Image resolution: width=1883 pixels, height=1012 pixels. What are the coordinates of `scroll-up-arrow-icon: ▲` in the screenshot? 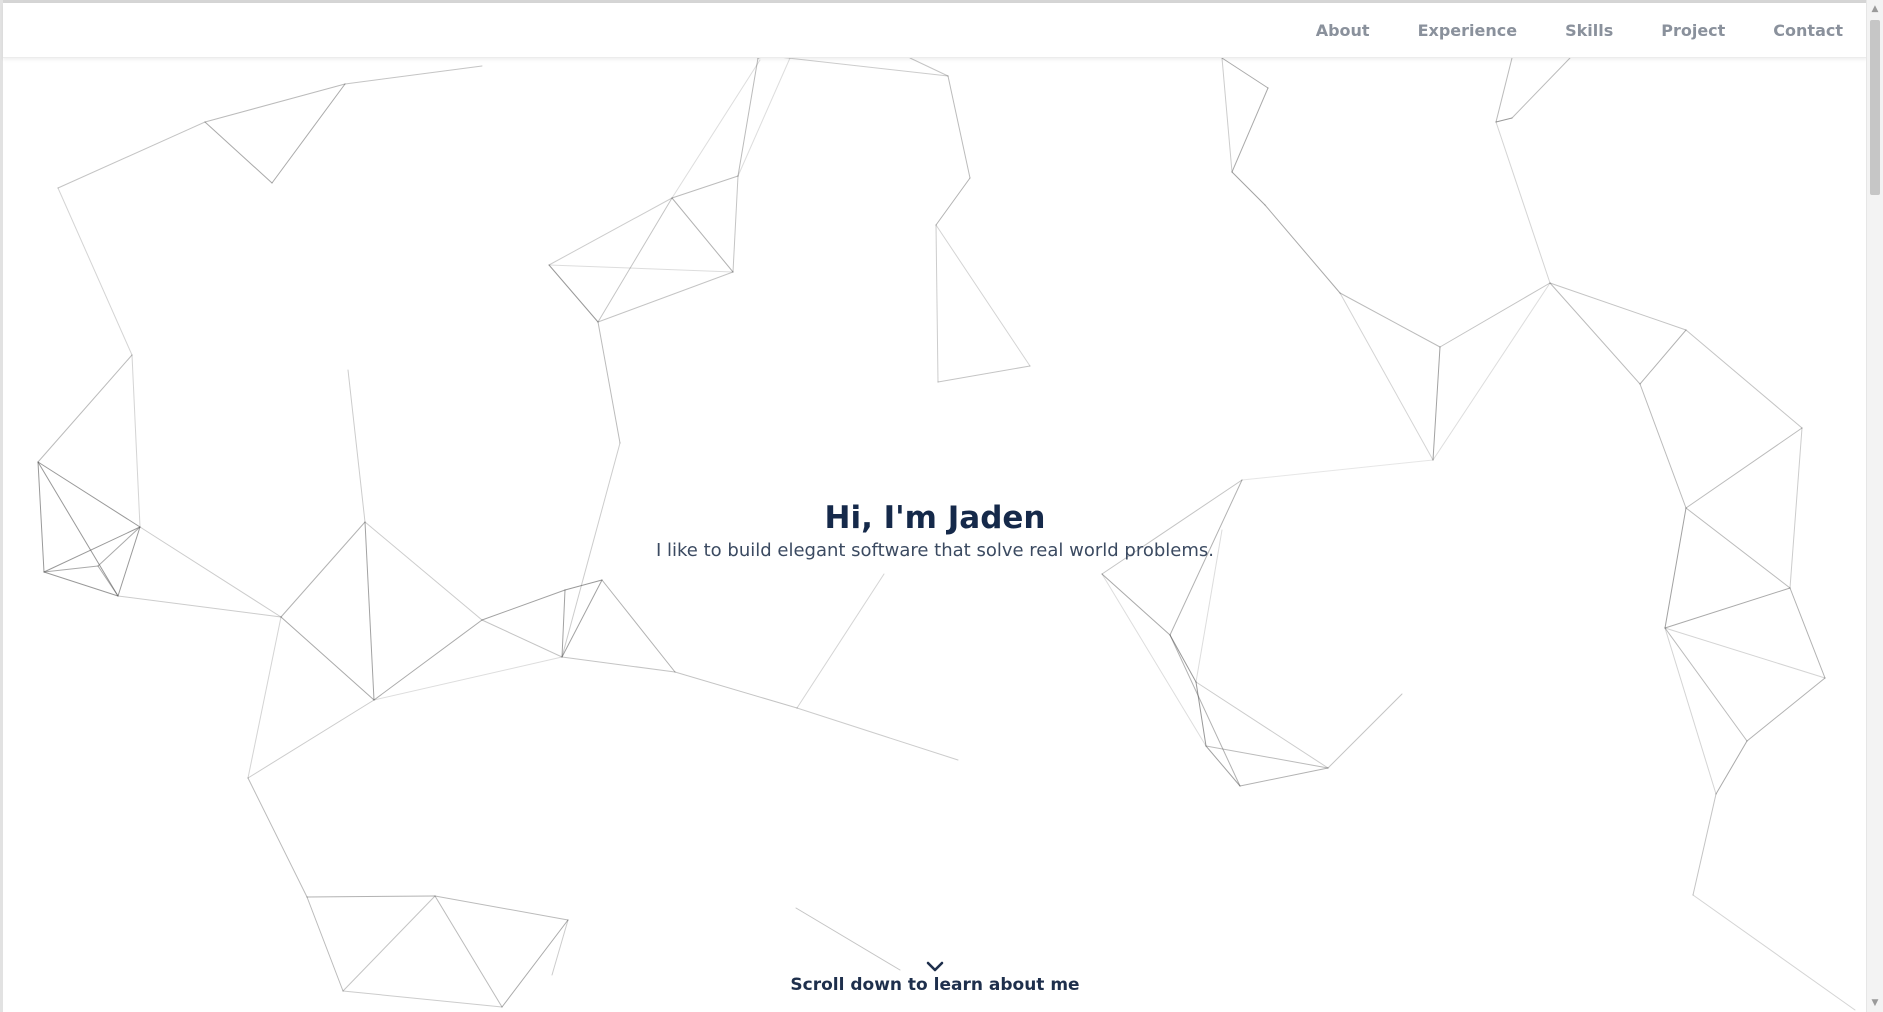 It's located at (1875, 9).